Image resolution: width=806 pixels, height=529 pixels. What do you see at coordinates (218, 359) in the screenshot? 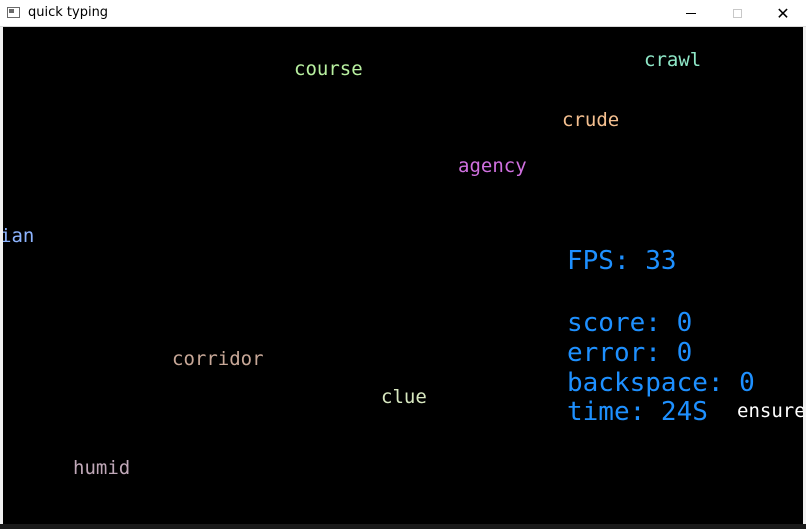
I see `falling-word: corridor` at bounding box center [218, 359].